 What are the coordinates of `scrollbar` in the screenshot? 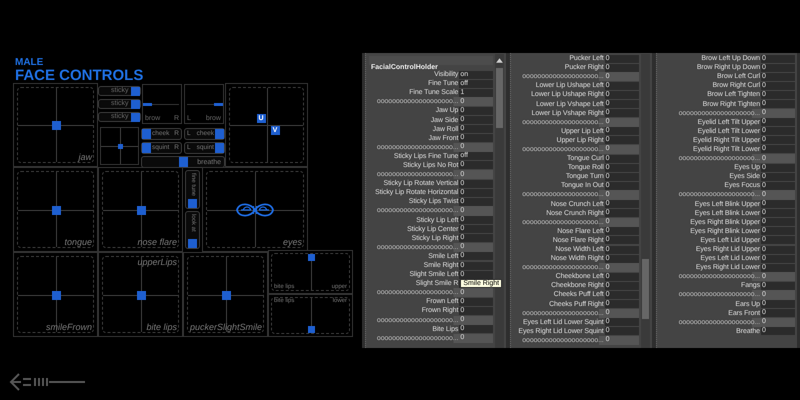 It's located at (645, 201).